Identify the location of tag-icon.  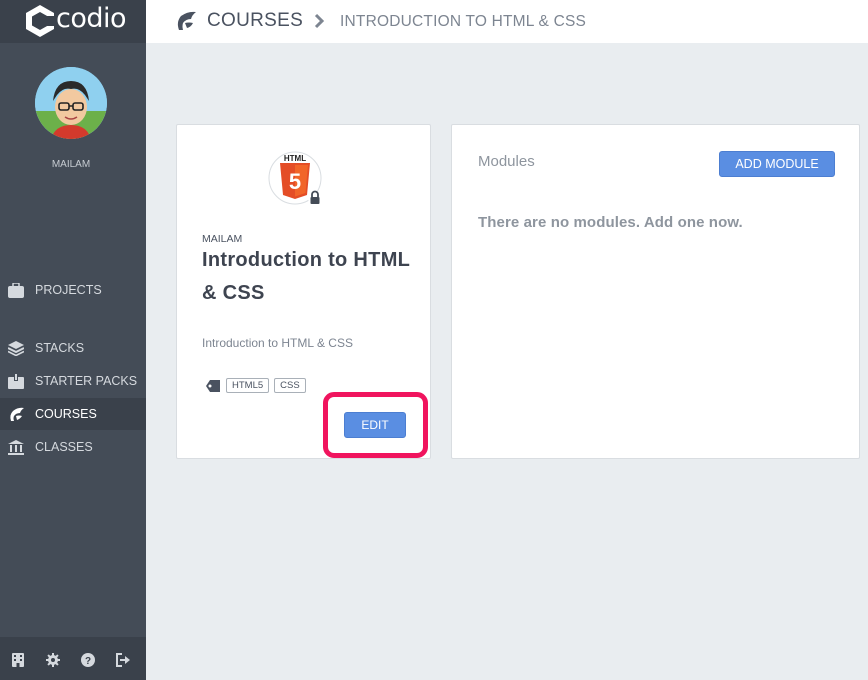
(213, 385).